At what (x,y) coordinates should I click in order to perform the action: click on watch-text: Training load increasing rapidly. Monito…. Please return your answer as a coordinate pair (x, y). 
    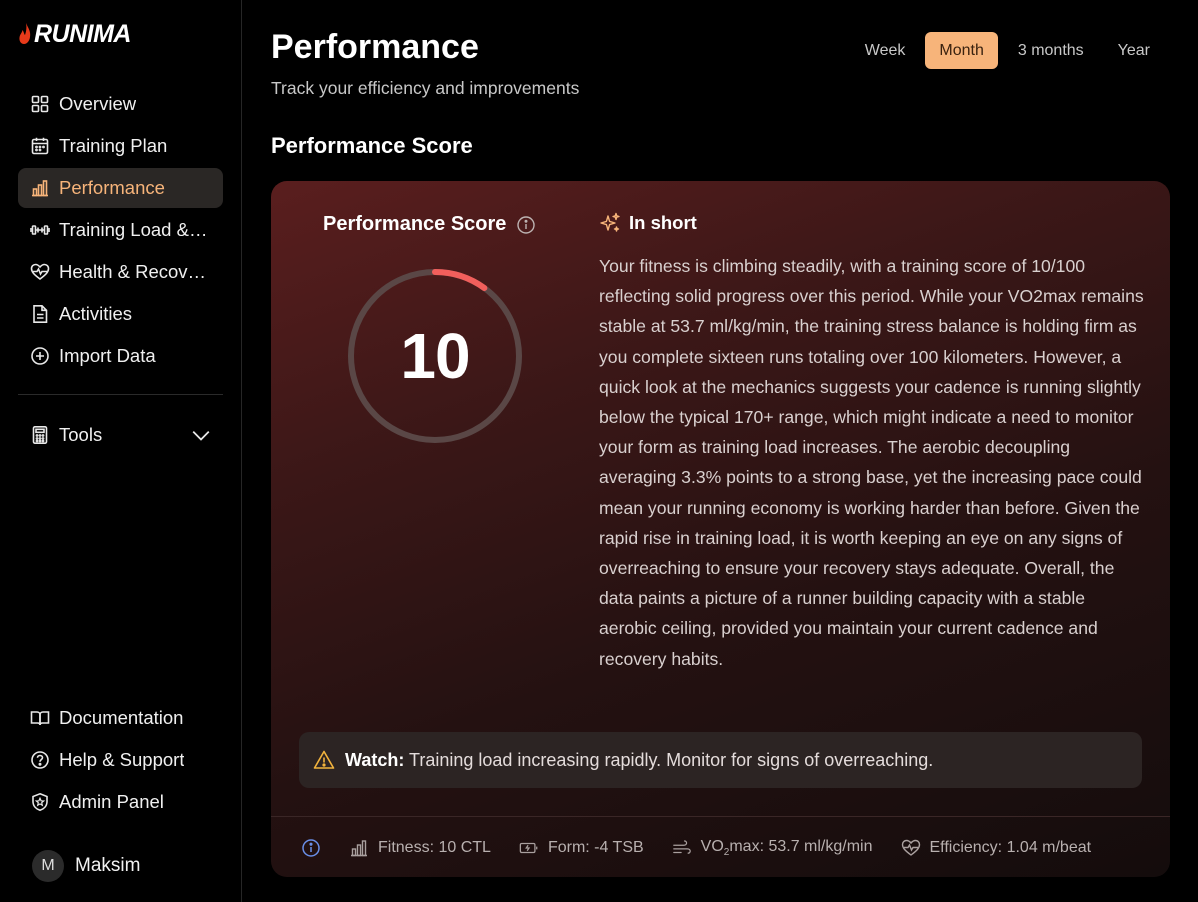
    Looking at the image, I should click on (671, 759).